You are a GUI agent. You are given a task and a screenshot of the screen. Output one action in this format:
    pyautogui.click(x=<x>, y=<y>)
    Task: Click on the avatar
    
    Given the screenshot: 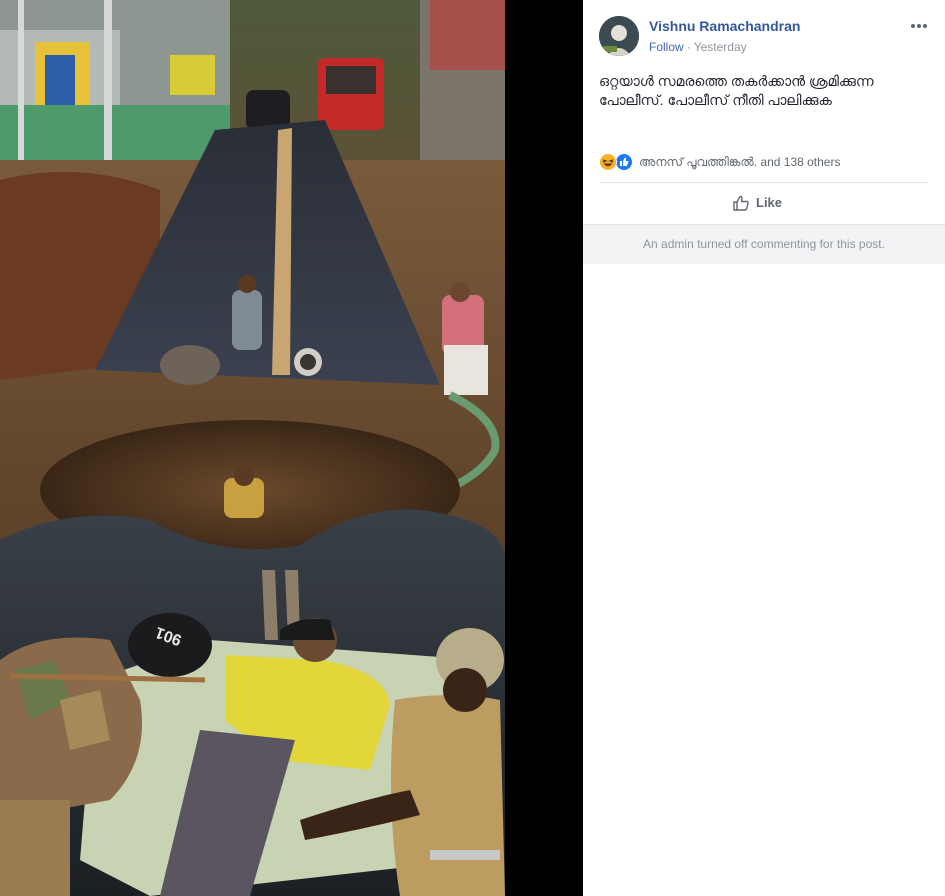 What is the action you would take?
    pyautogui.click(x=619, y=36)
    